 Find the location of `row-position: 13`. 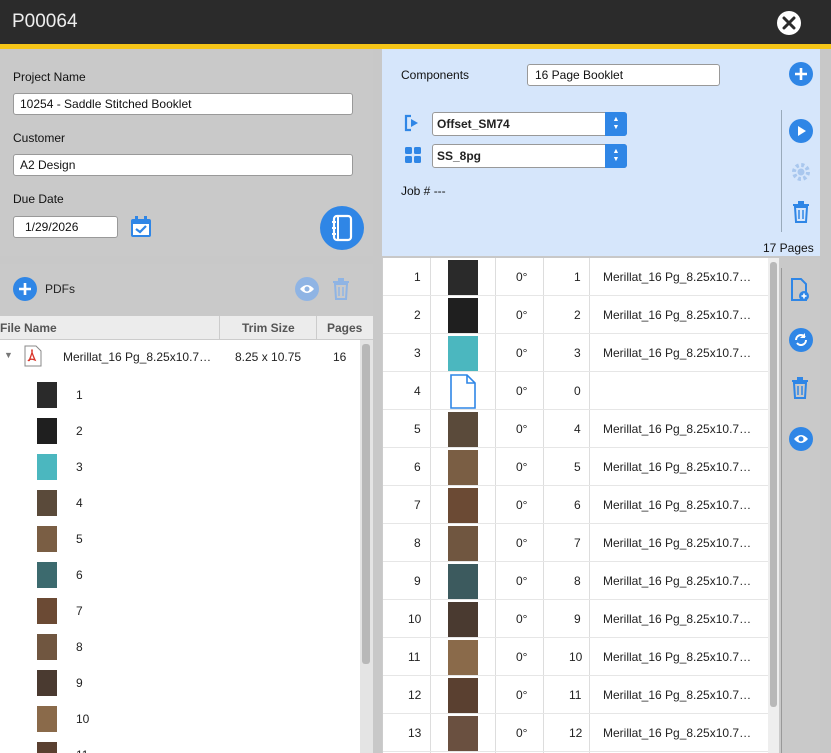

row-position: 13 is located at coordinates (415, 733).